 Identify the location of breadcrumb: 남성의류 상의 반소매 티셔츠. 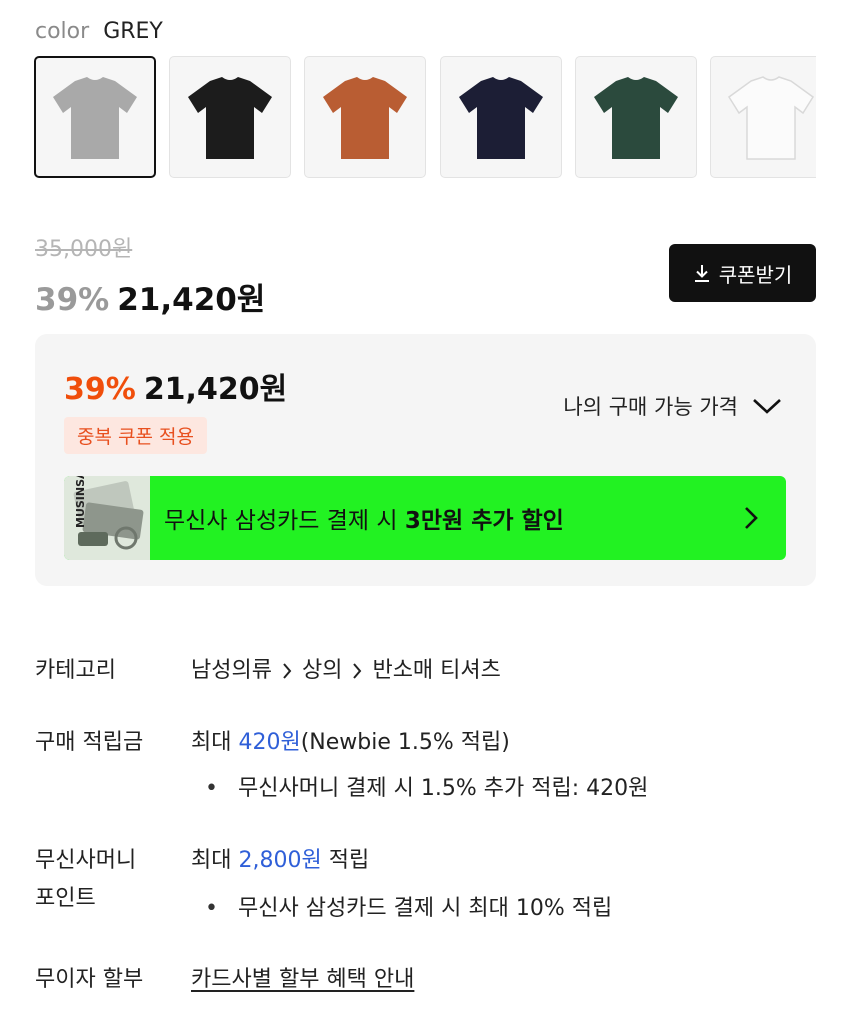
(346, 671).